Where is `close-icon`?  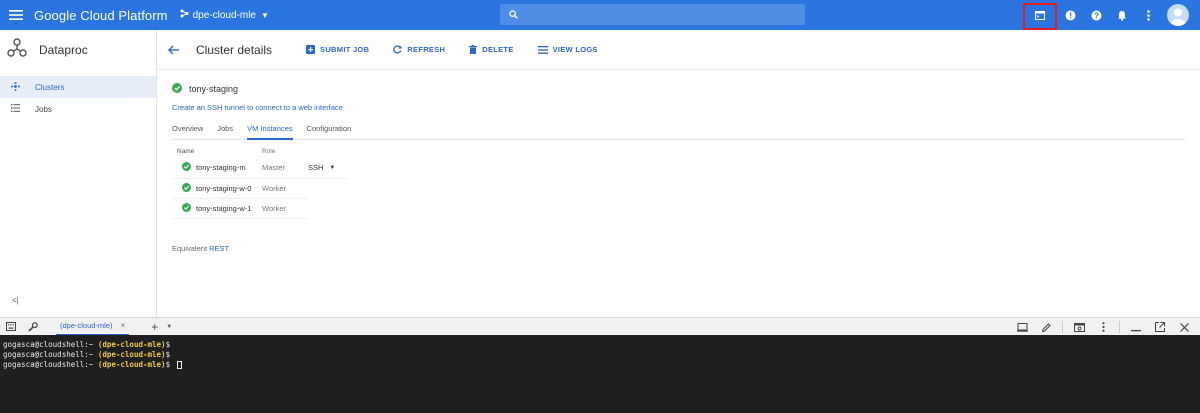
close-icon is located at coordinates (1184, 327).